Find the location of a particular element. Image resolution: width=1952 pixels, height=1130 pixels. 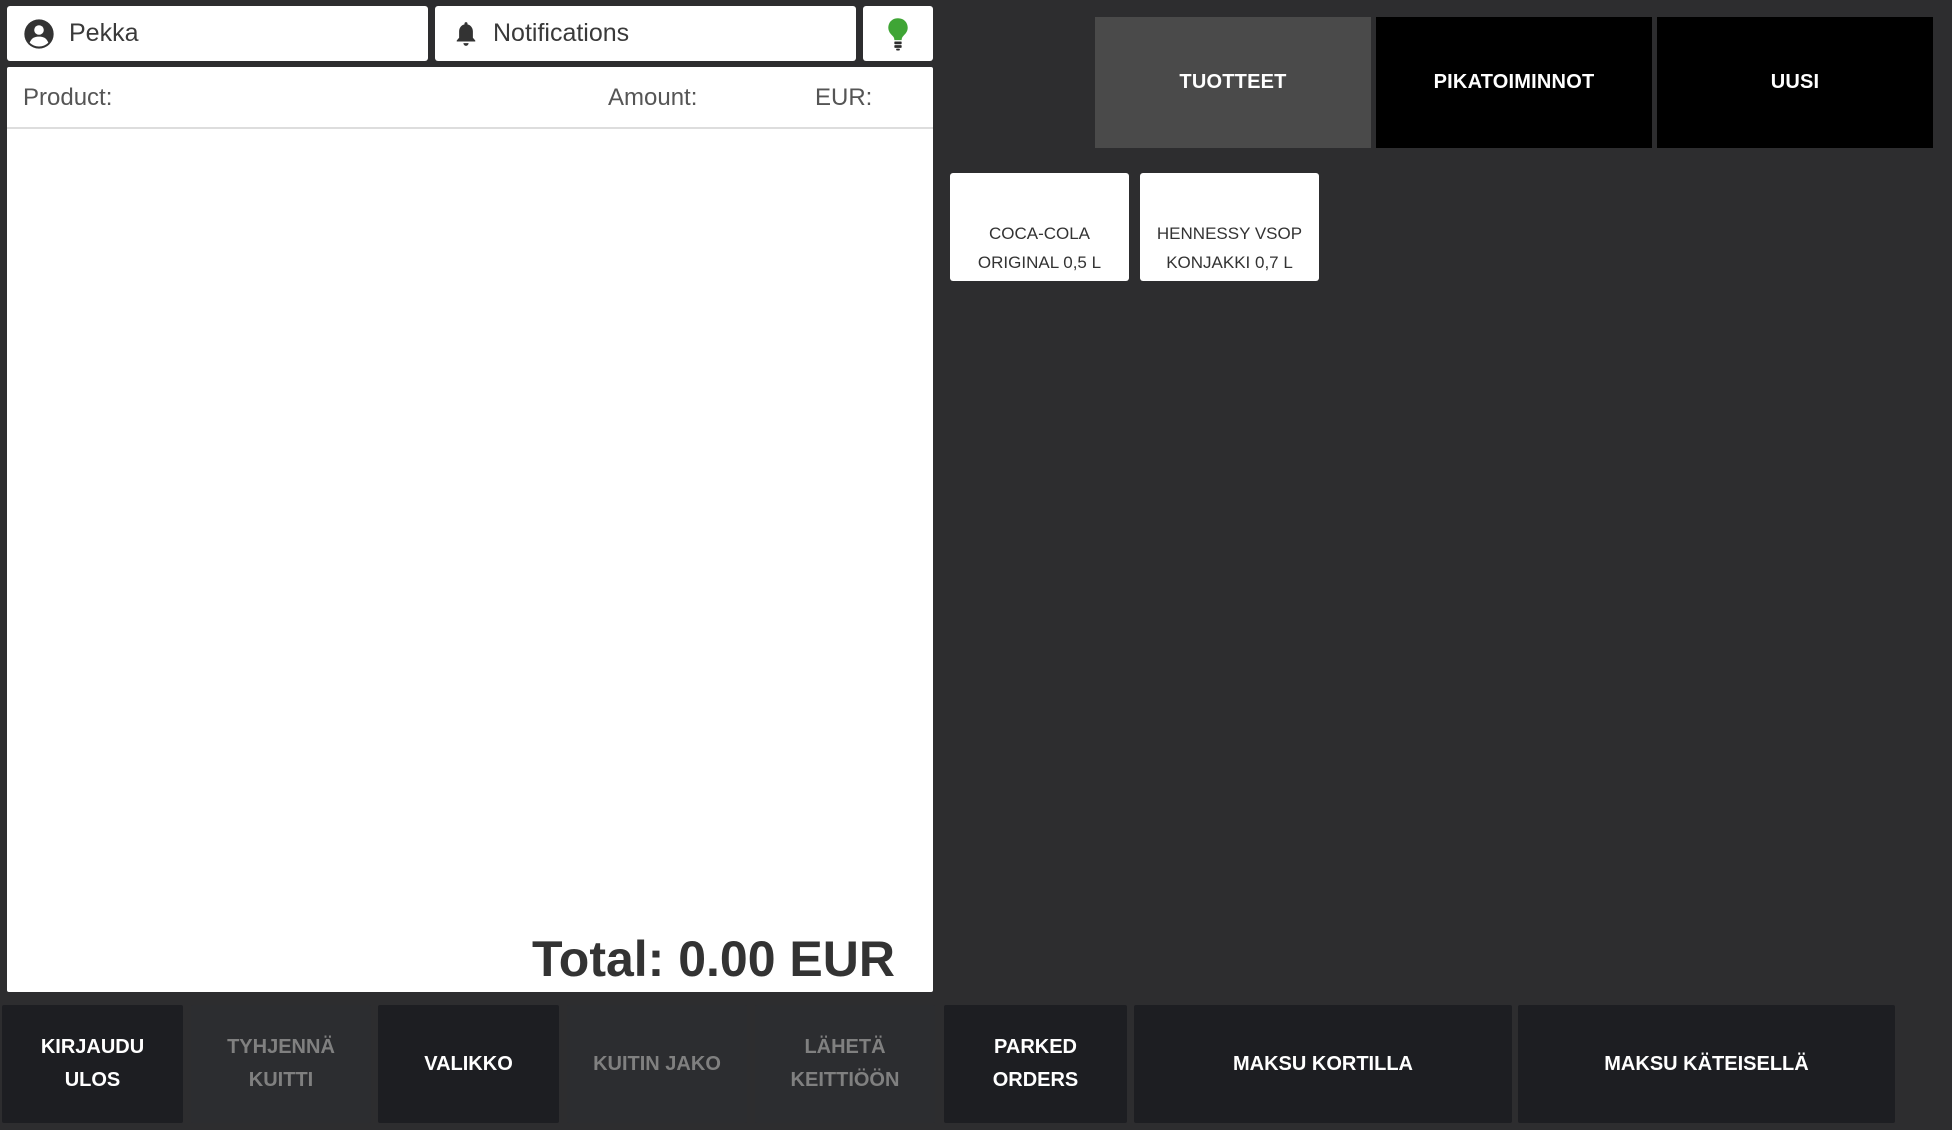

product-tile-hennessy: HENNESSY VSOP KONJAKKI 0,7 L is located at coordinates (1229, 227).